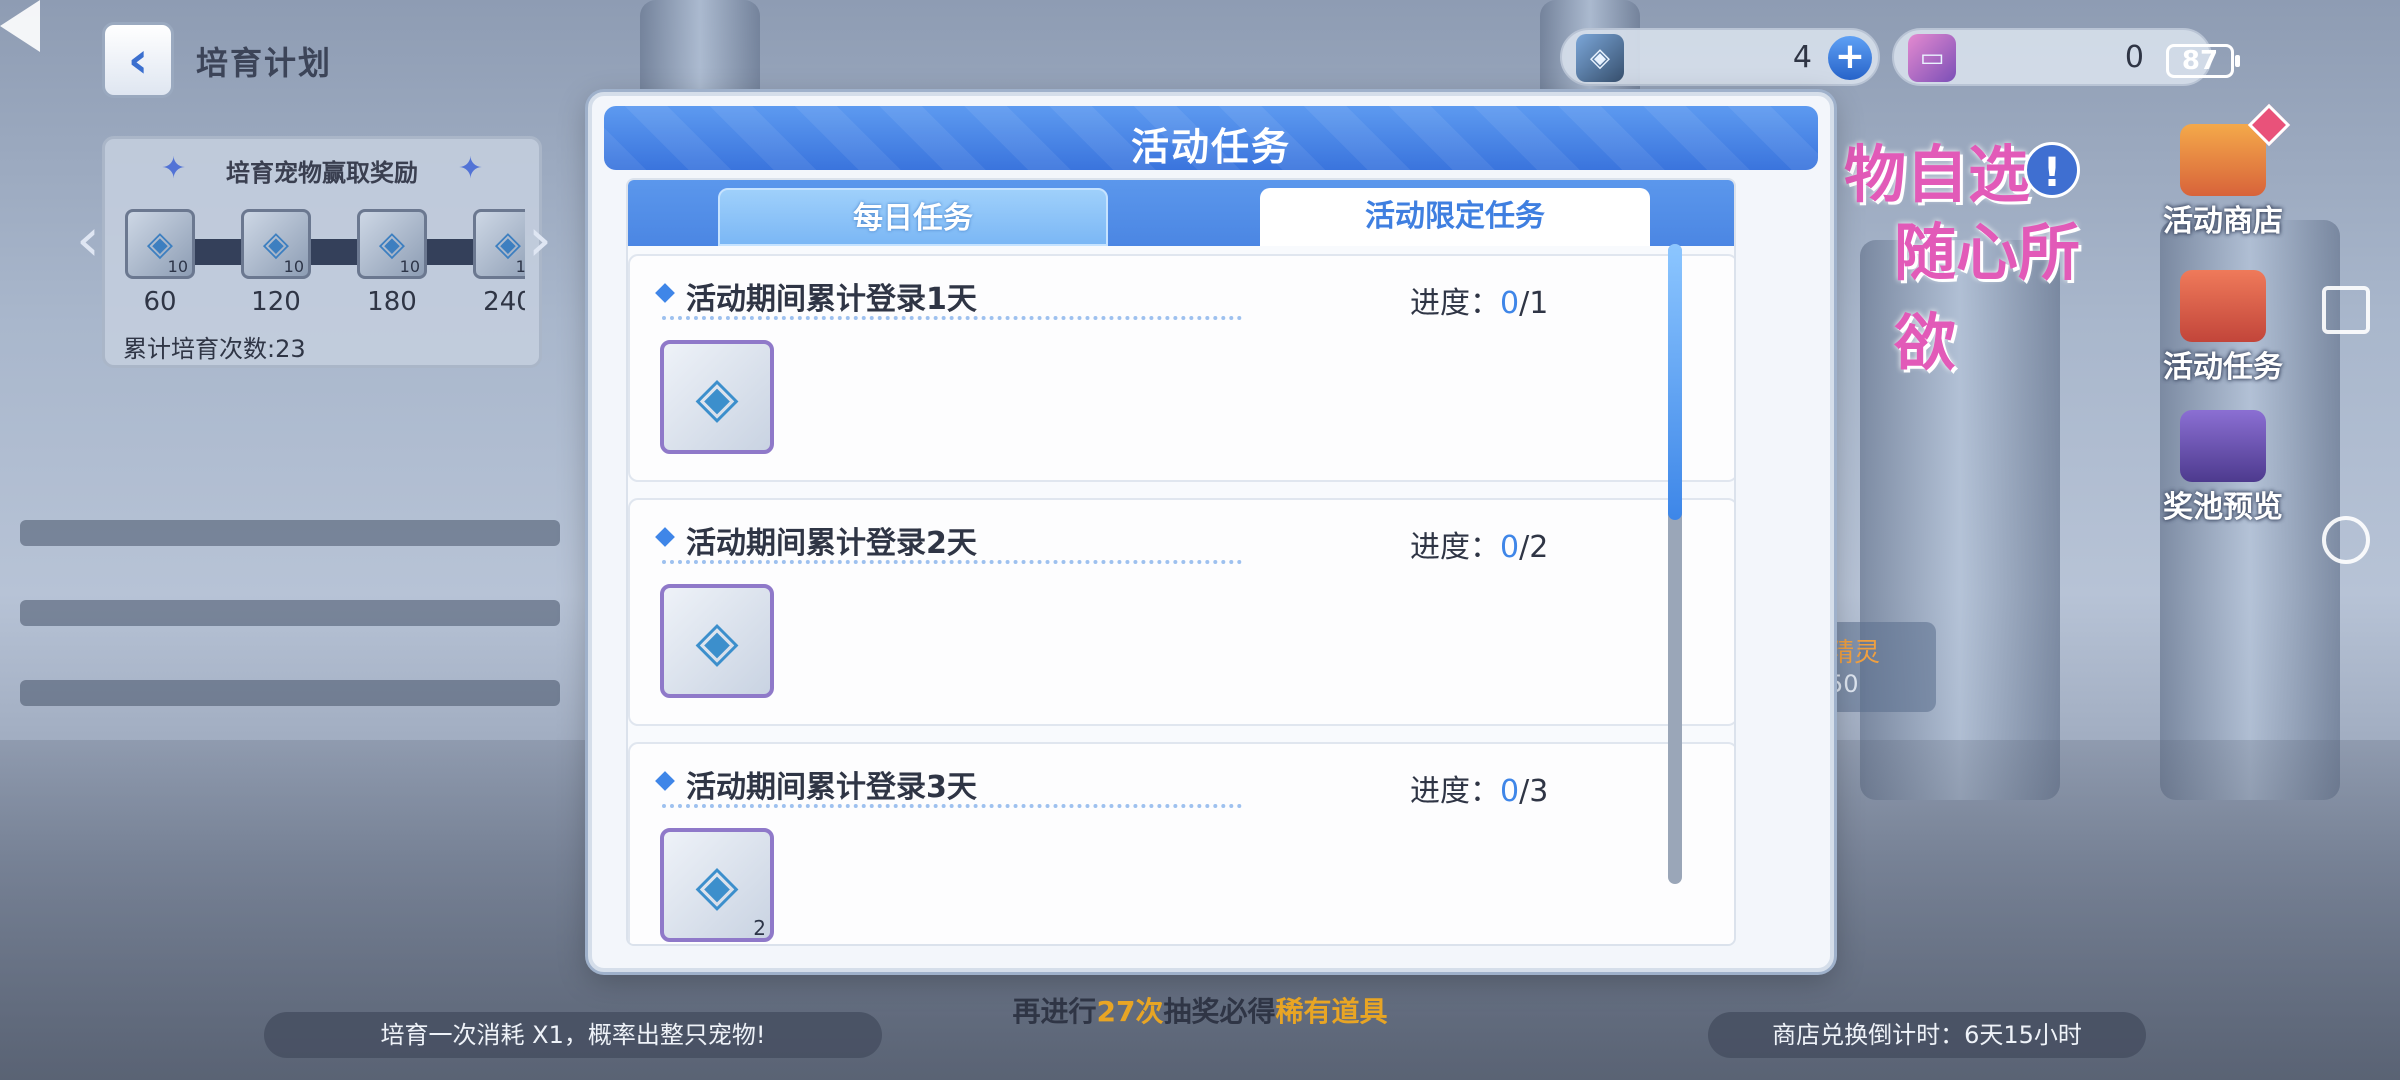 The width and height of the screenshot is (2400, 1080). I want to click on capsule-icon: ◈, so click(1600, 58).